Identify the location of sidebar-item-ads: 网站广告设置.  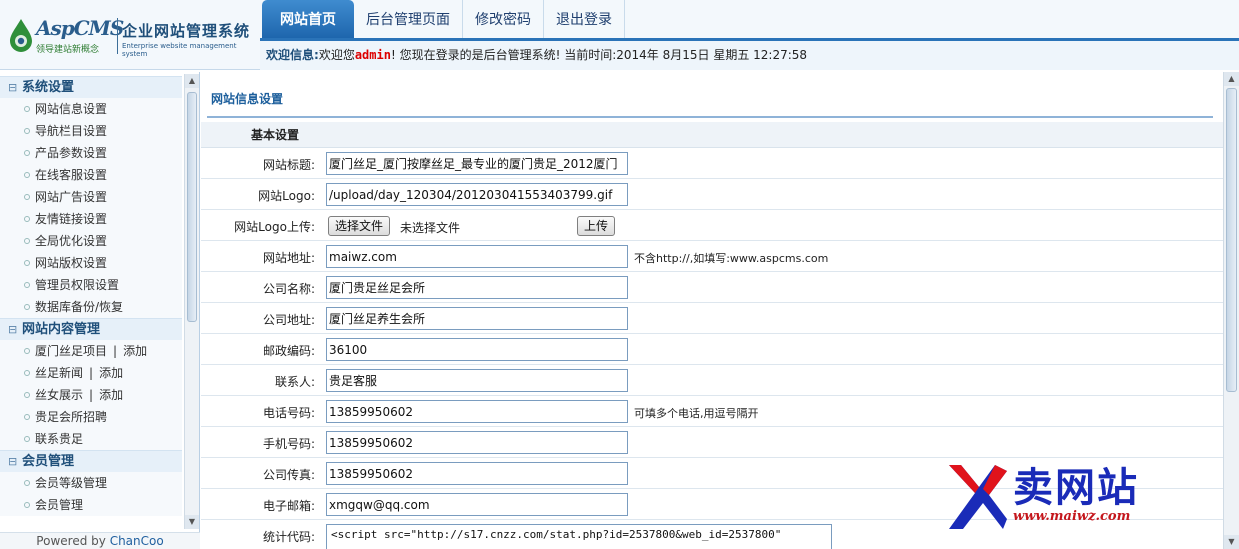
(91, 197).